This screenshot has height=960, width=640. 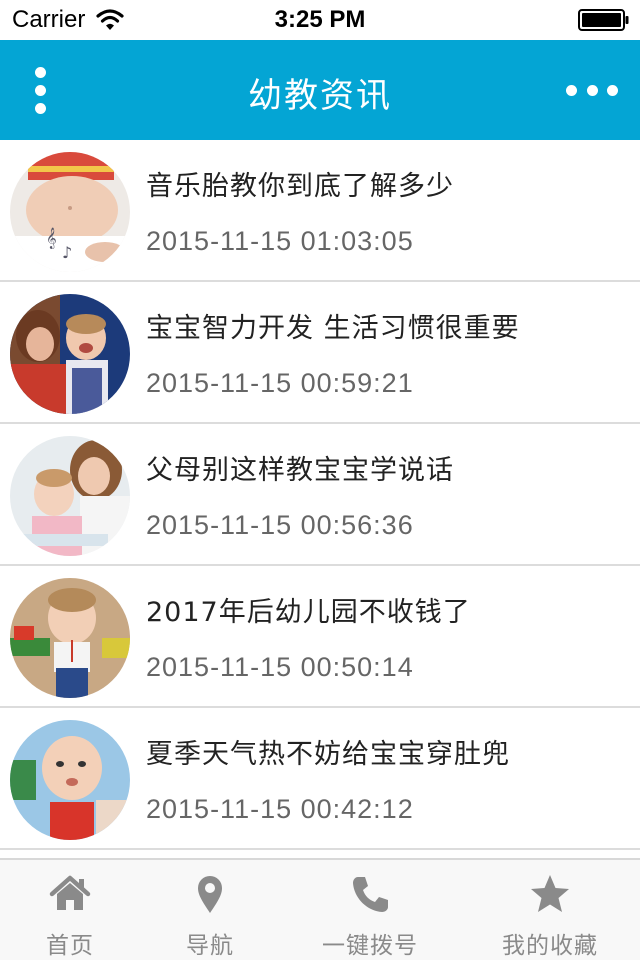 What do you see at coordinates (280, 667) in the screenshot?
I see `news-date: 2015-11-15 00:50:14` at bounding box center [280, 667].